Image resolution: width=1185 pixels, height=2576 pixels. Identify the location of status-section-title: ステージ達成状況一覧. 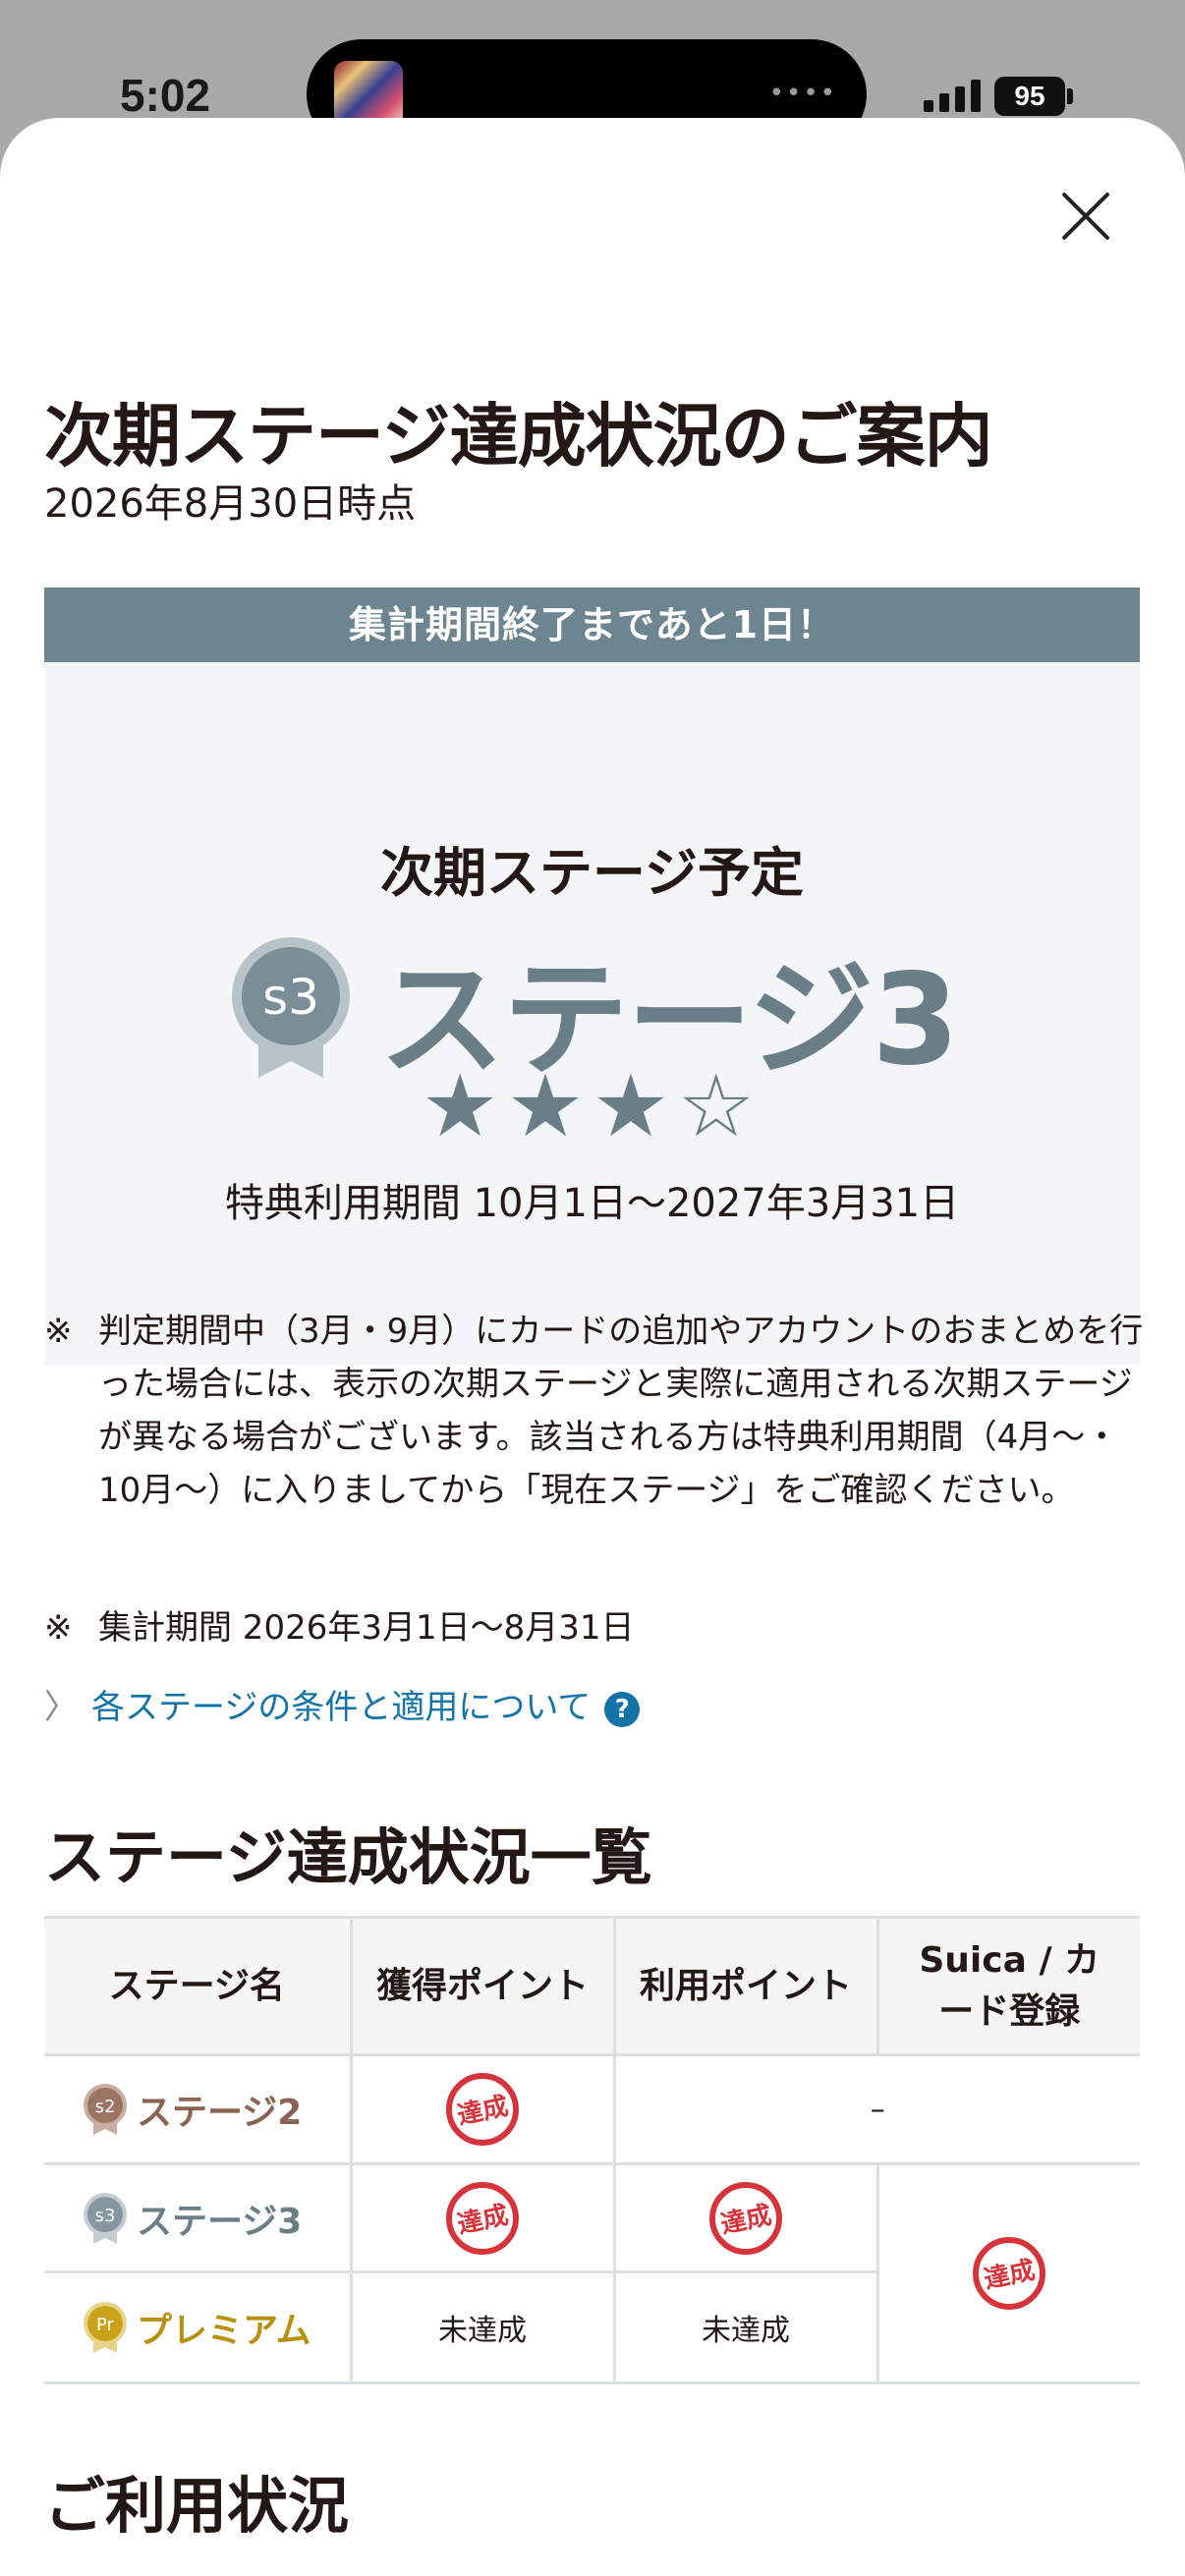
(348, 1857).